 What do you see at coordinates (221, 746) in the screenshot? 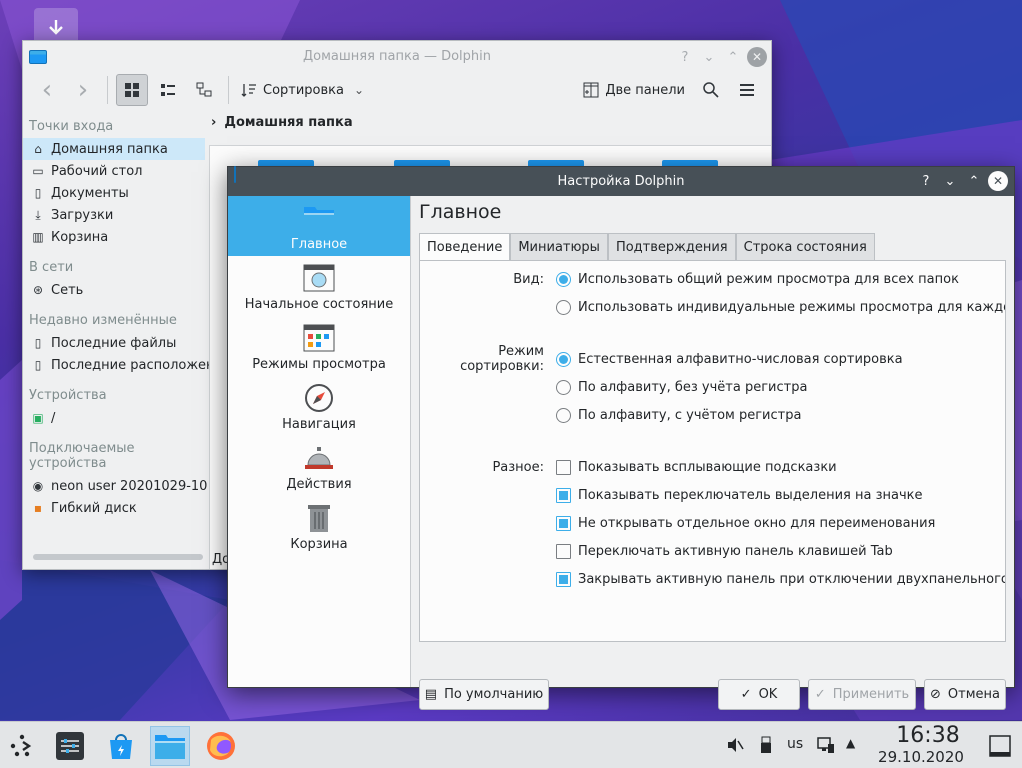
I see `taskbar-firefox` at bounding box center [221, 746].